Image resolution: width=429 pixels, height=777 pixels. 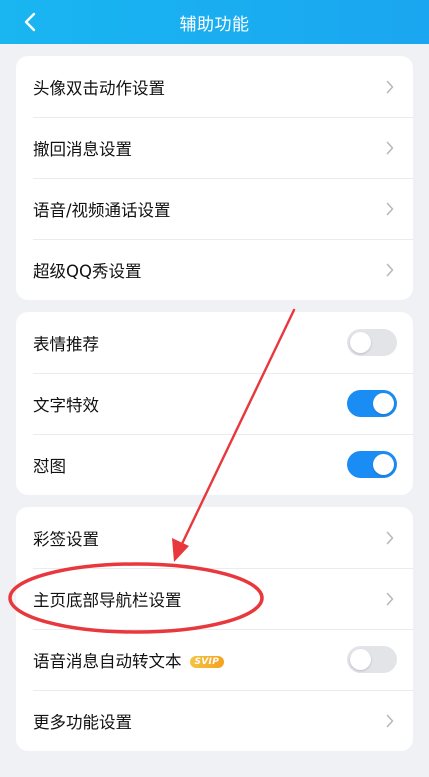 I want to click on text-effects-setting: 文字特效, so click(x=214, y=403).